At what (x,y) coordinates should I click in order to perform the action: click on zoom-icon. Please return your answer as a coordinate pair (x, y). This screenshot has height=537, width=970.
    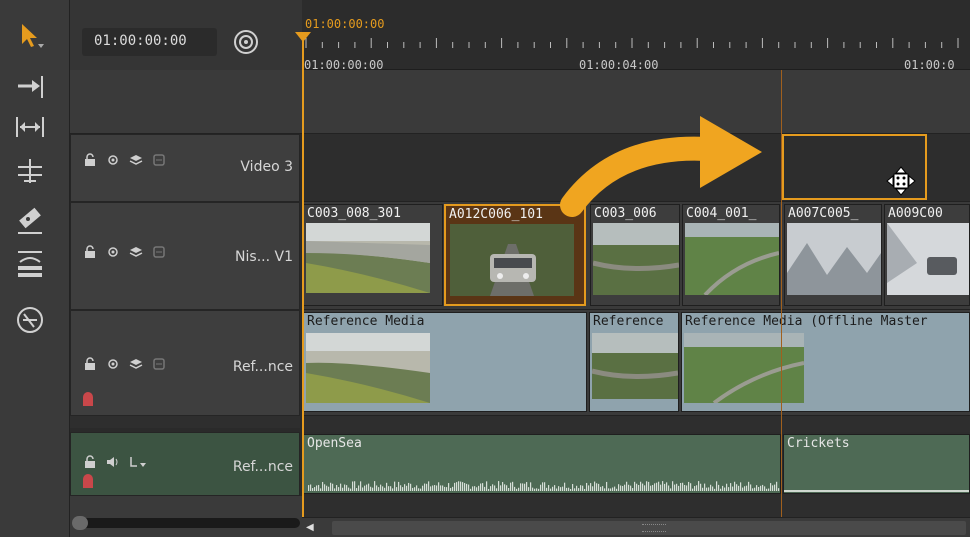
    Looking at the image, I should click on (30, 320).